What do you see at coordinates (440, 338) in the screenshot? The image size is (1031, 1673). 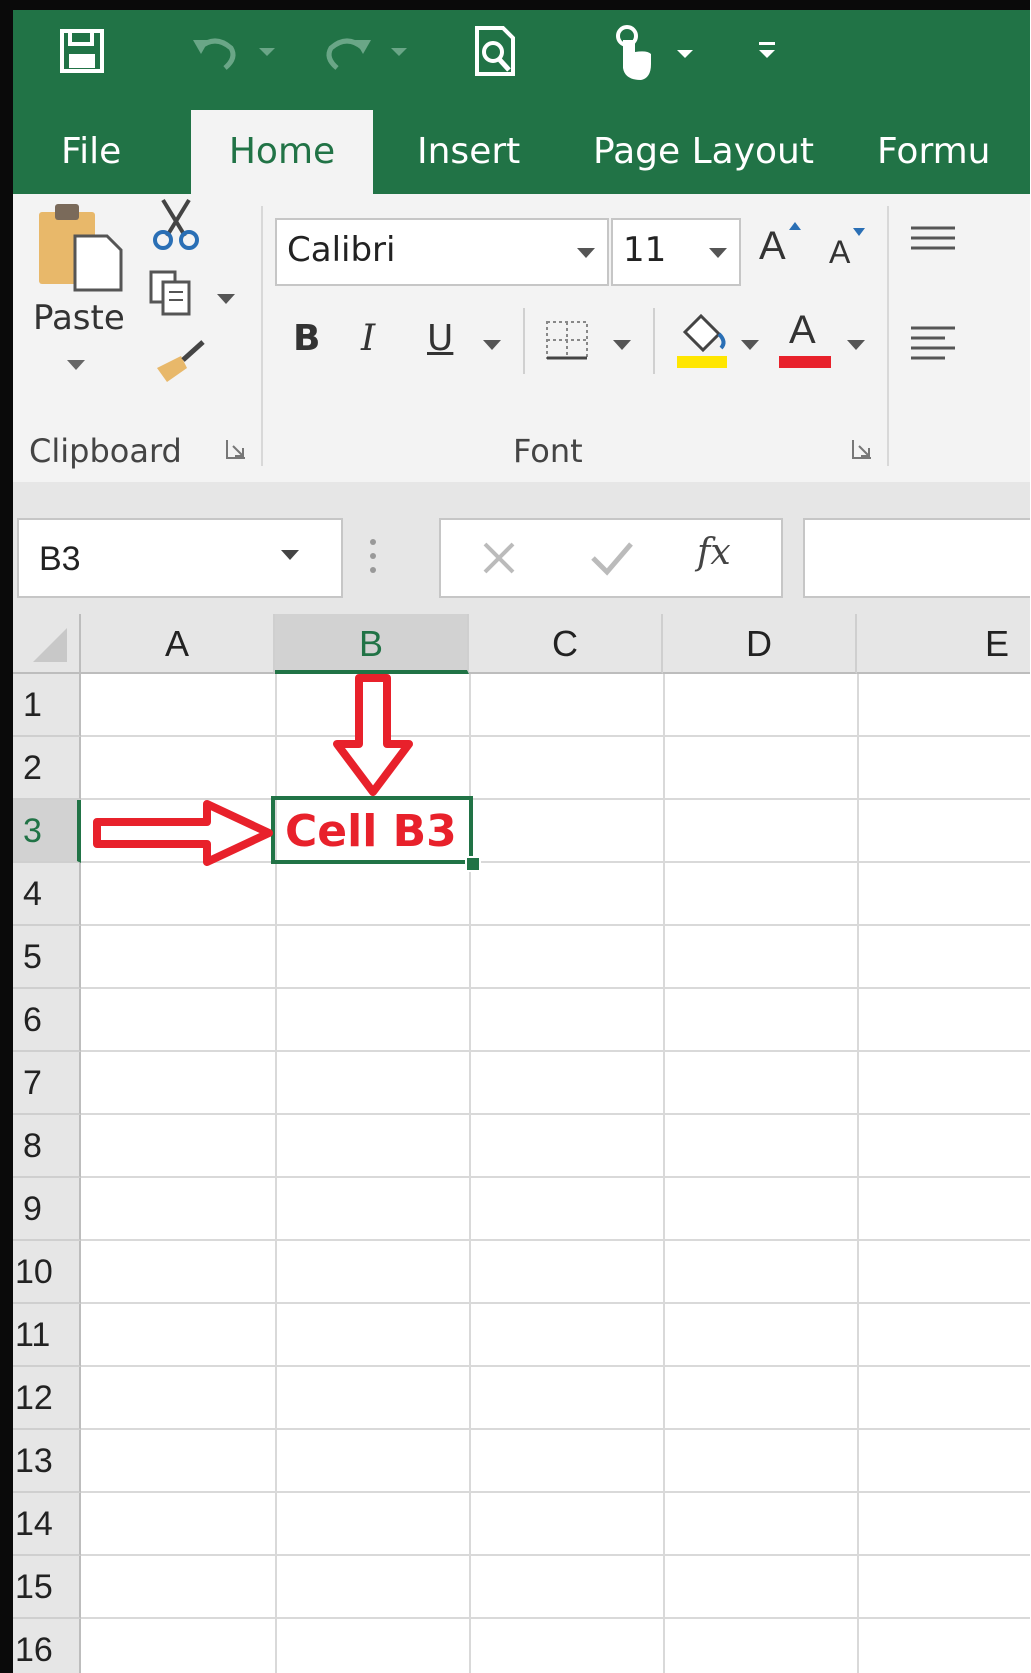 I see `underline-button: U` at bounding box center [440, 338].